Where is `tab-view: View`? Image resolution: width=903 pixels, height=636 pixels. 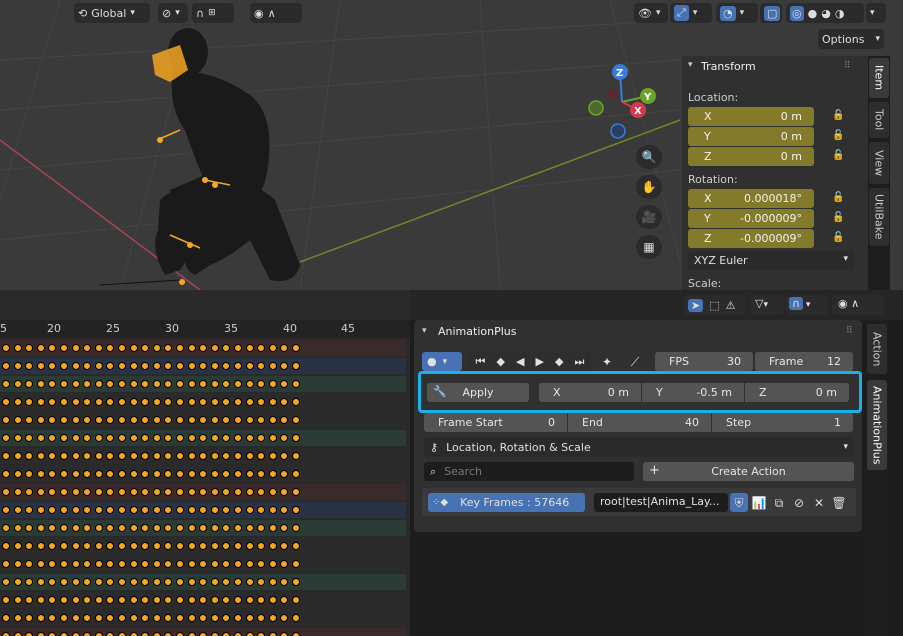
tab-view: View is located at coordinates (879, 163).